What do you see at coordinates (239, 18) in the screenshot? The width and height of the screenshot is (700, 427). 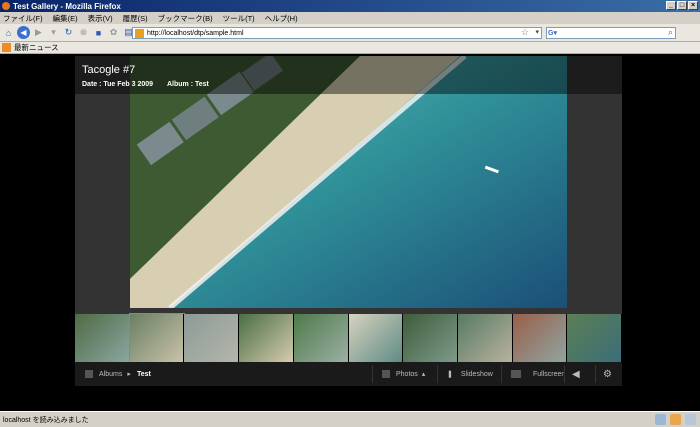 I see `menu-tools: ツール(T)` at bounding box center [239, 18].